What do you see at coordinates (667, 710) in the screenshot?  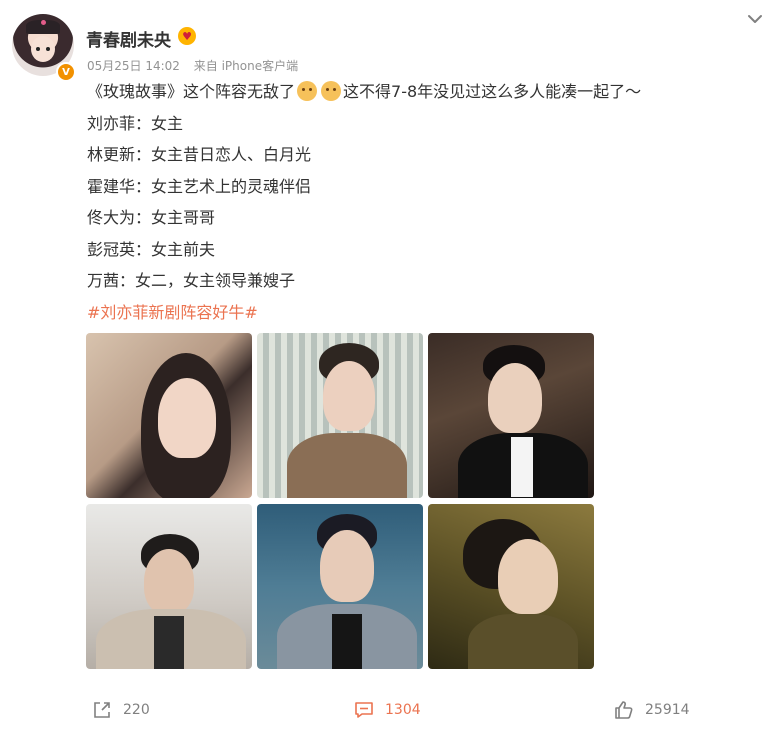 I see `like-count: 25914` at bounding box center [667, 710].